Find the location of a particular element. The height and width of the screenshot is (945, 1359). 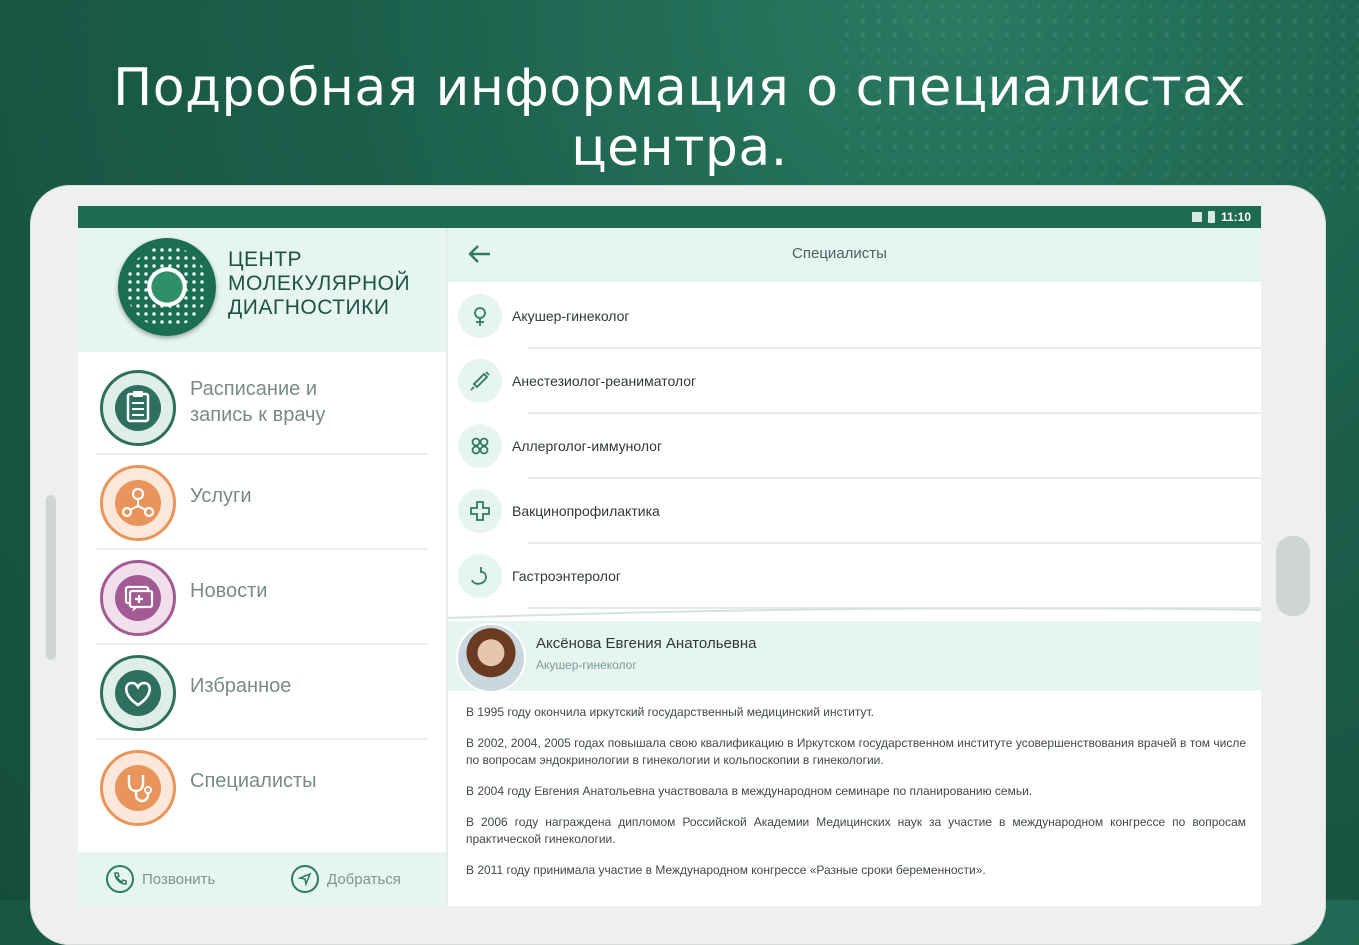

stethoscope-icon is located at coordinates (138, 788).